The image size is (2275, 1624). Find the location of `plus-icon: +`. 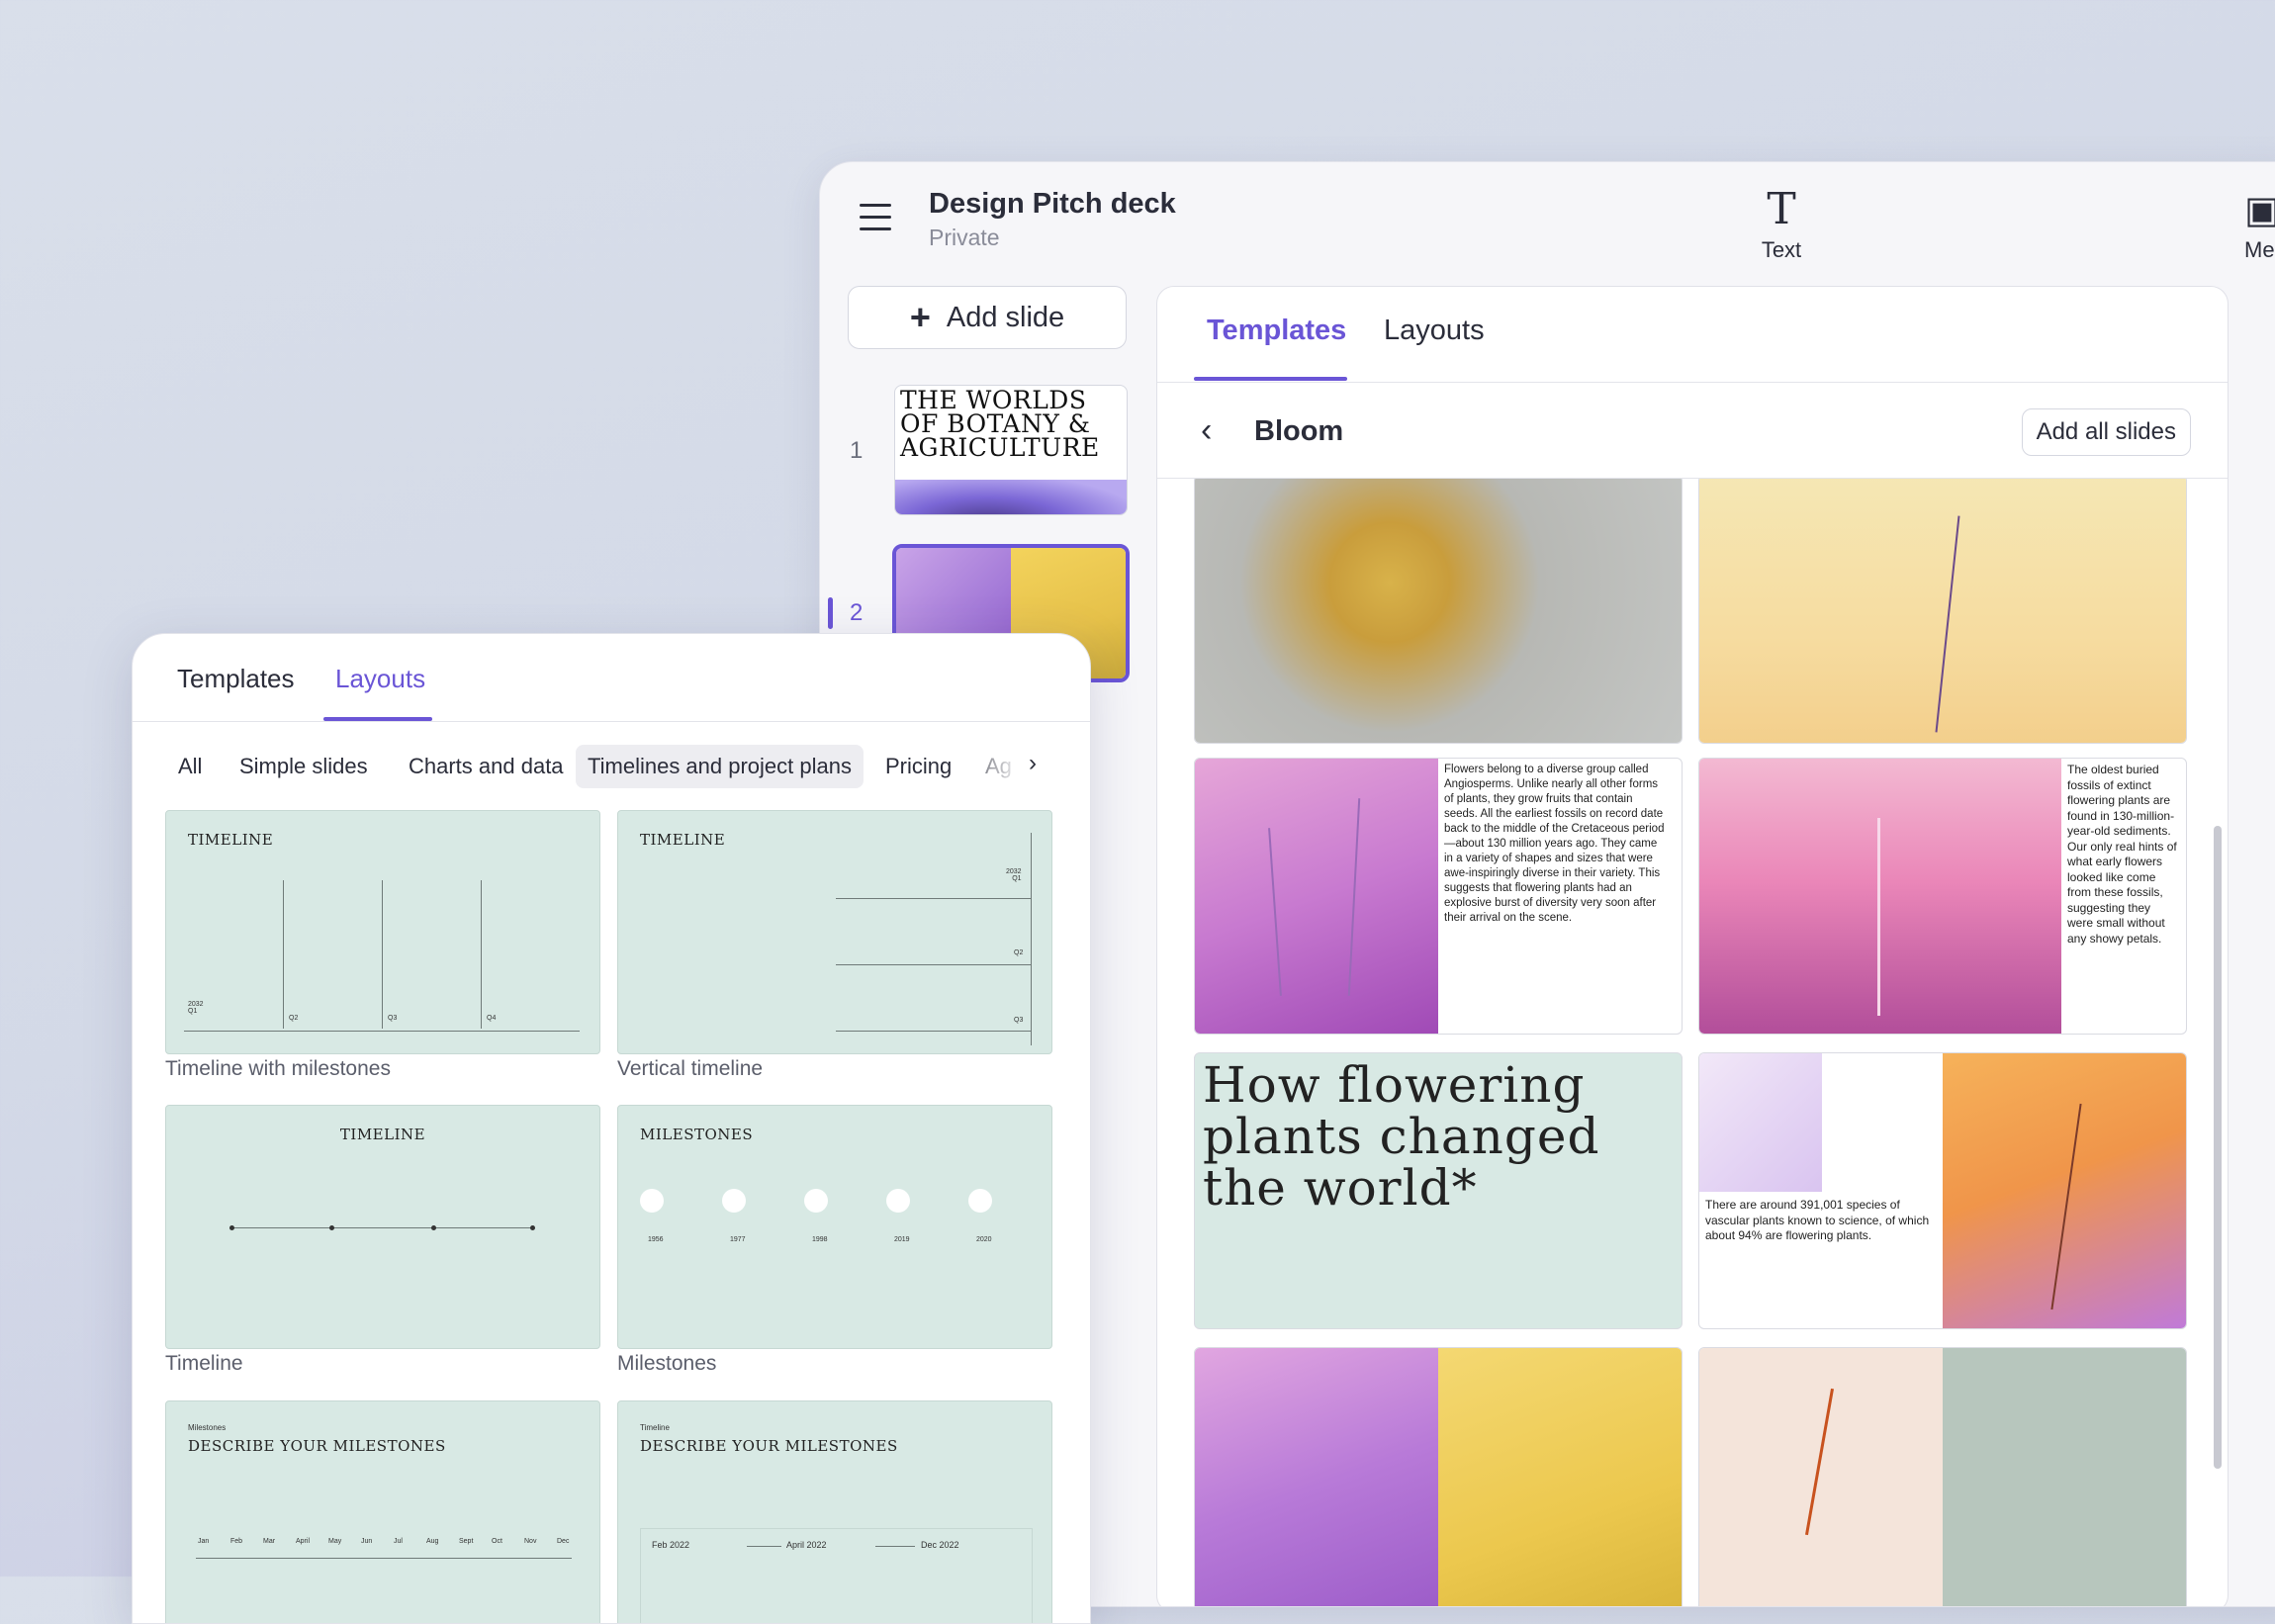

plus-icon: + is located at coordinates (920, 317).